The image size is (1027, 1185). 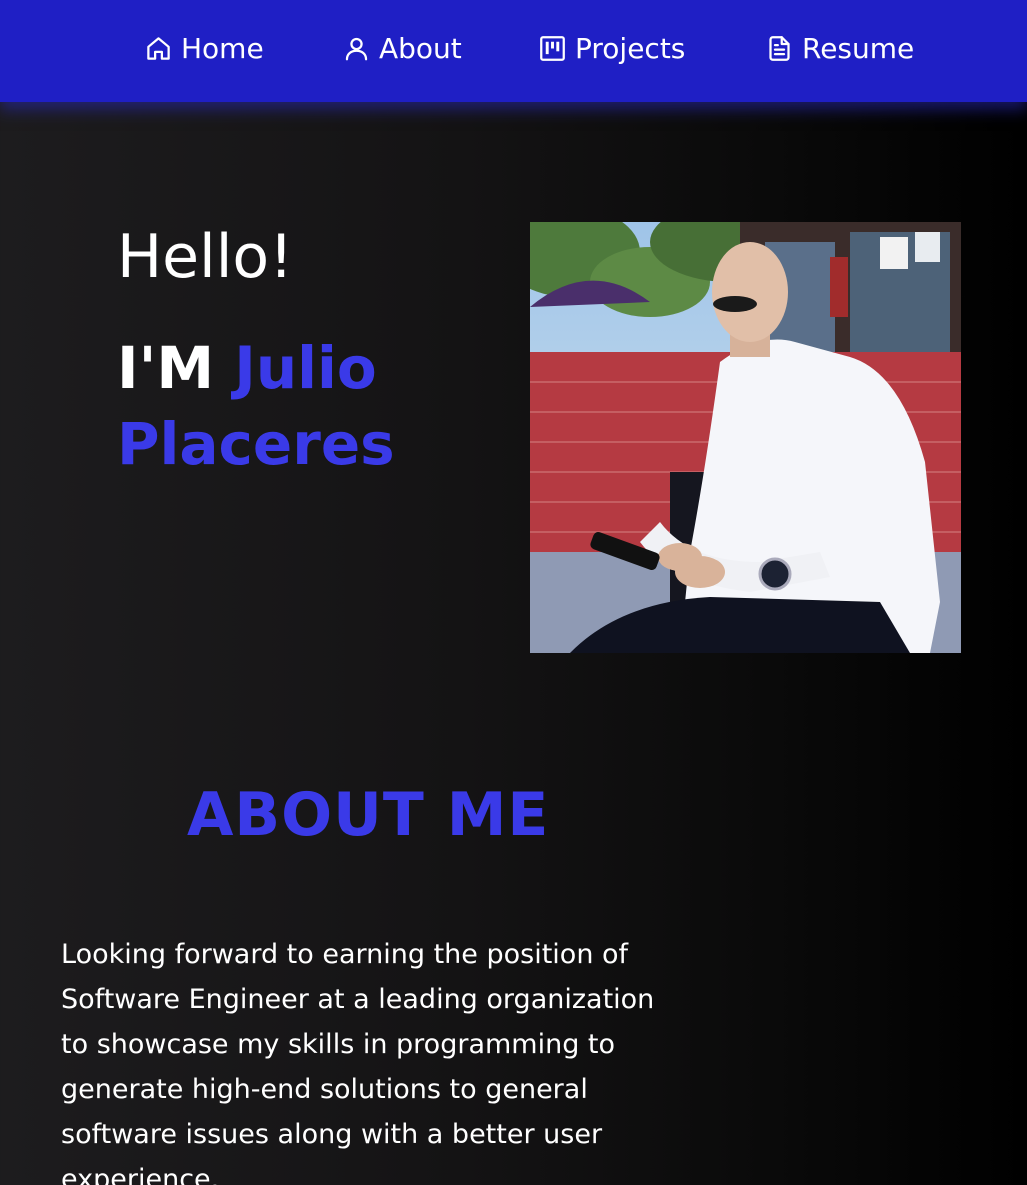 I want to click on nav-projects-label: Projects, so click(x=630, y=48).